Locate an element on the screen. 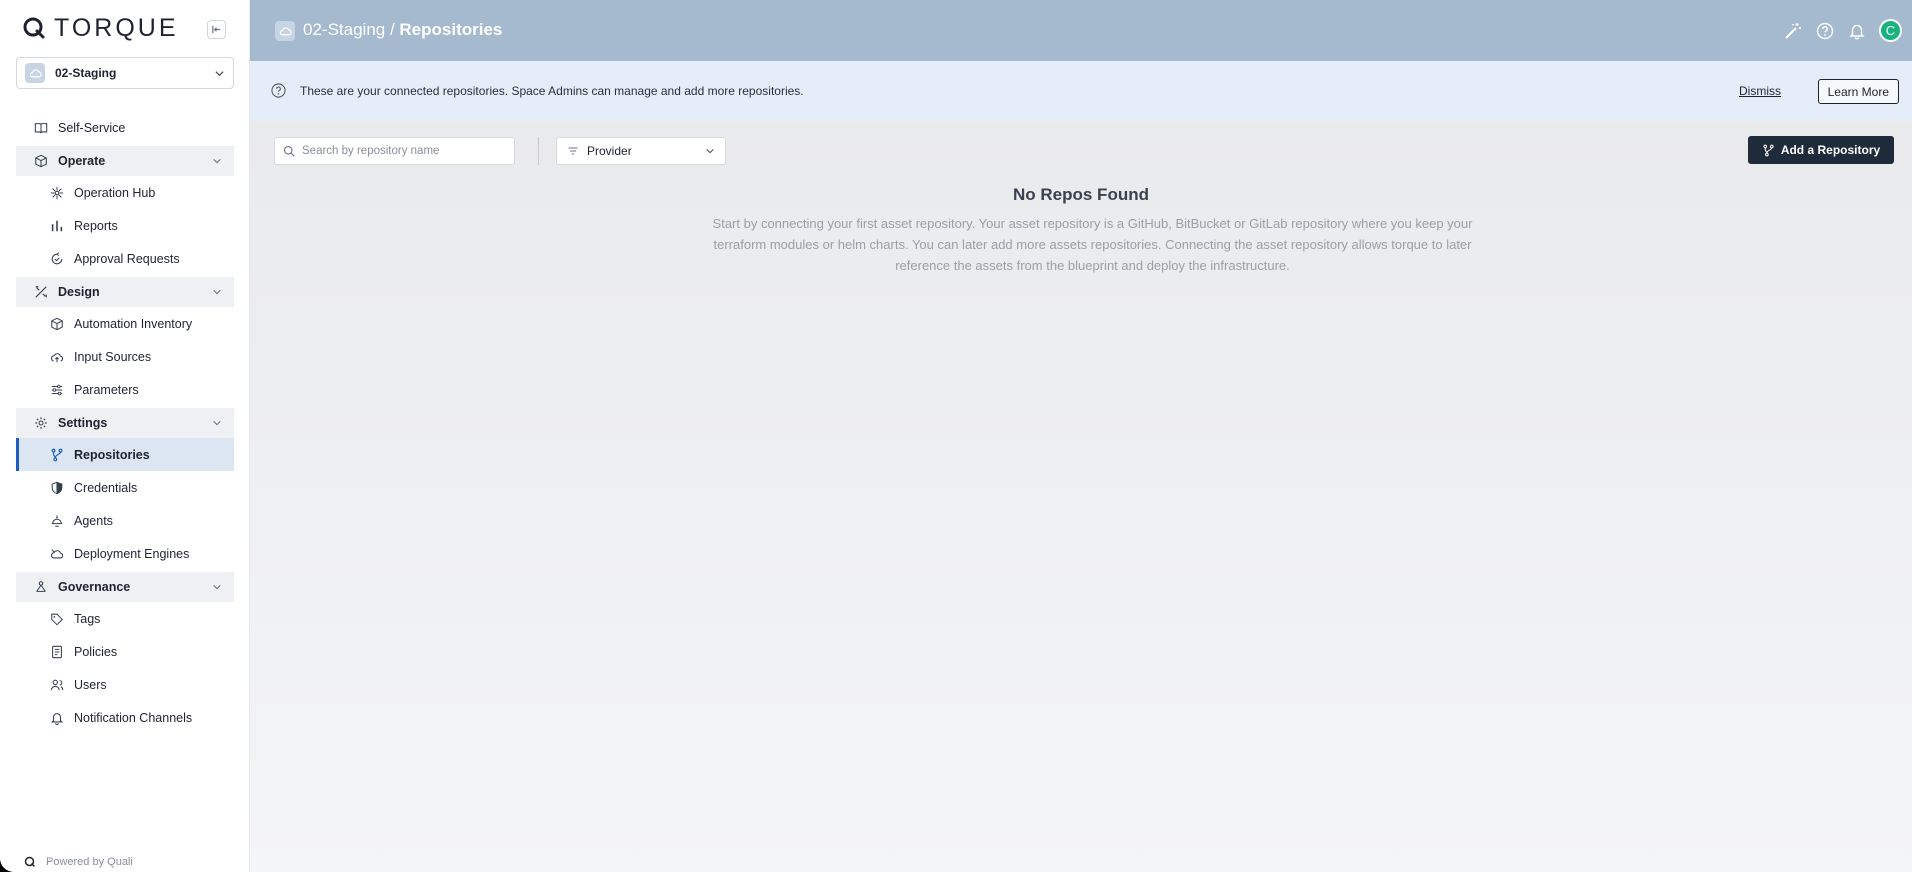 Image resolution: width=1912 pixels, height=872 pixels. breadcrumb-space: 02-Staging is located at coordinates (344, 29).